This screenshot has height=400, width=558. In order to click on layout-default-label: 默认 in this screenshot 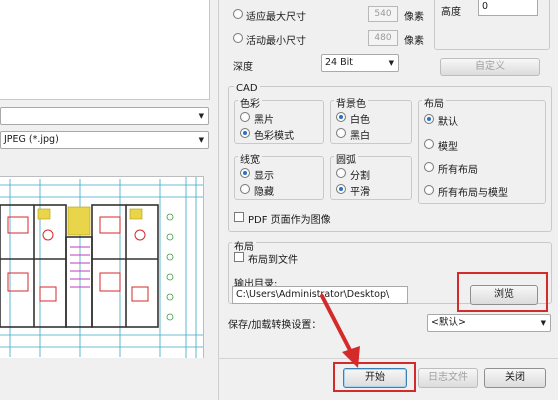, I will do `click(448, 122)`.